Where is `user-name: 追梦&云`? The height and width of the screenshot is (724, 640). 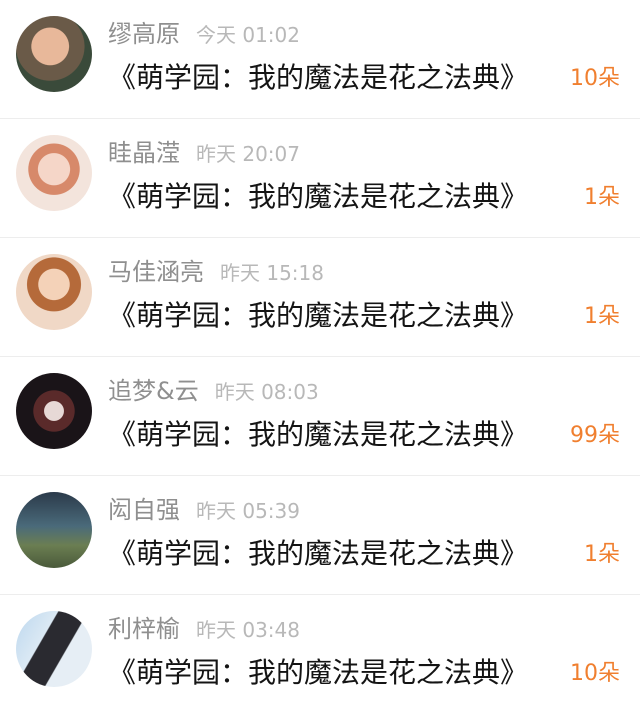 user-name: 追梦&云 is located at coordinates (153, 388).